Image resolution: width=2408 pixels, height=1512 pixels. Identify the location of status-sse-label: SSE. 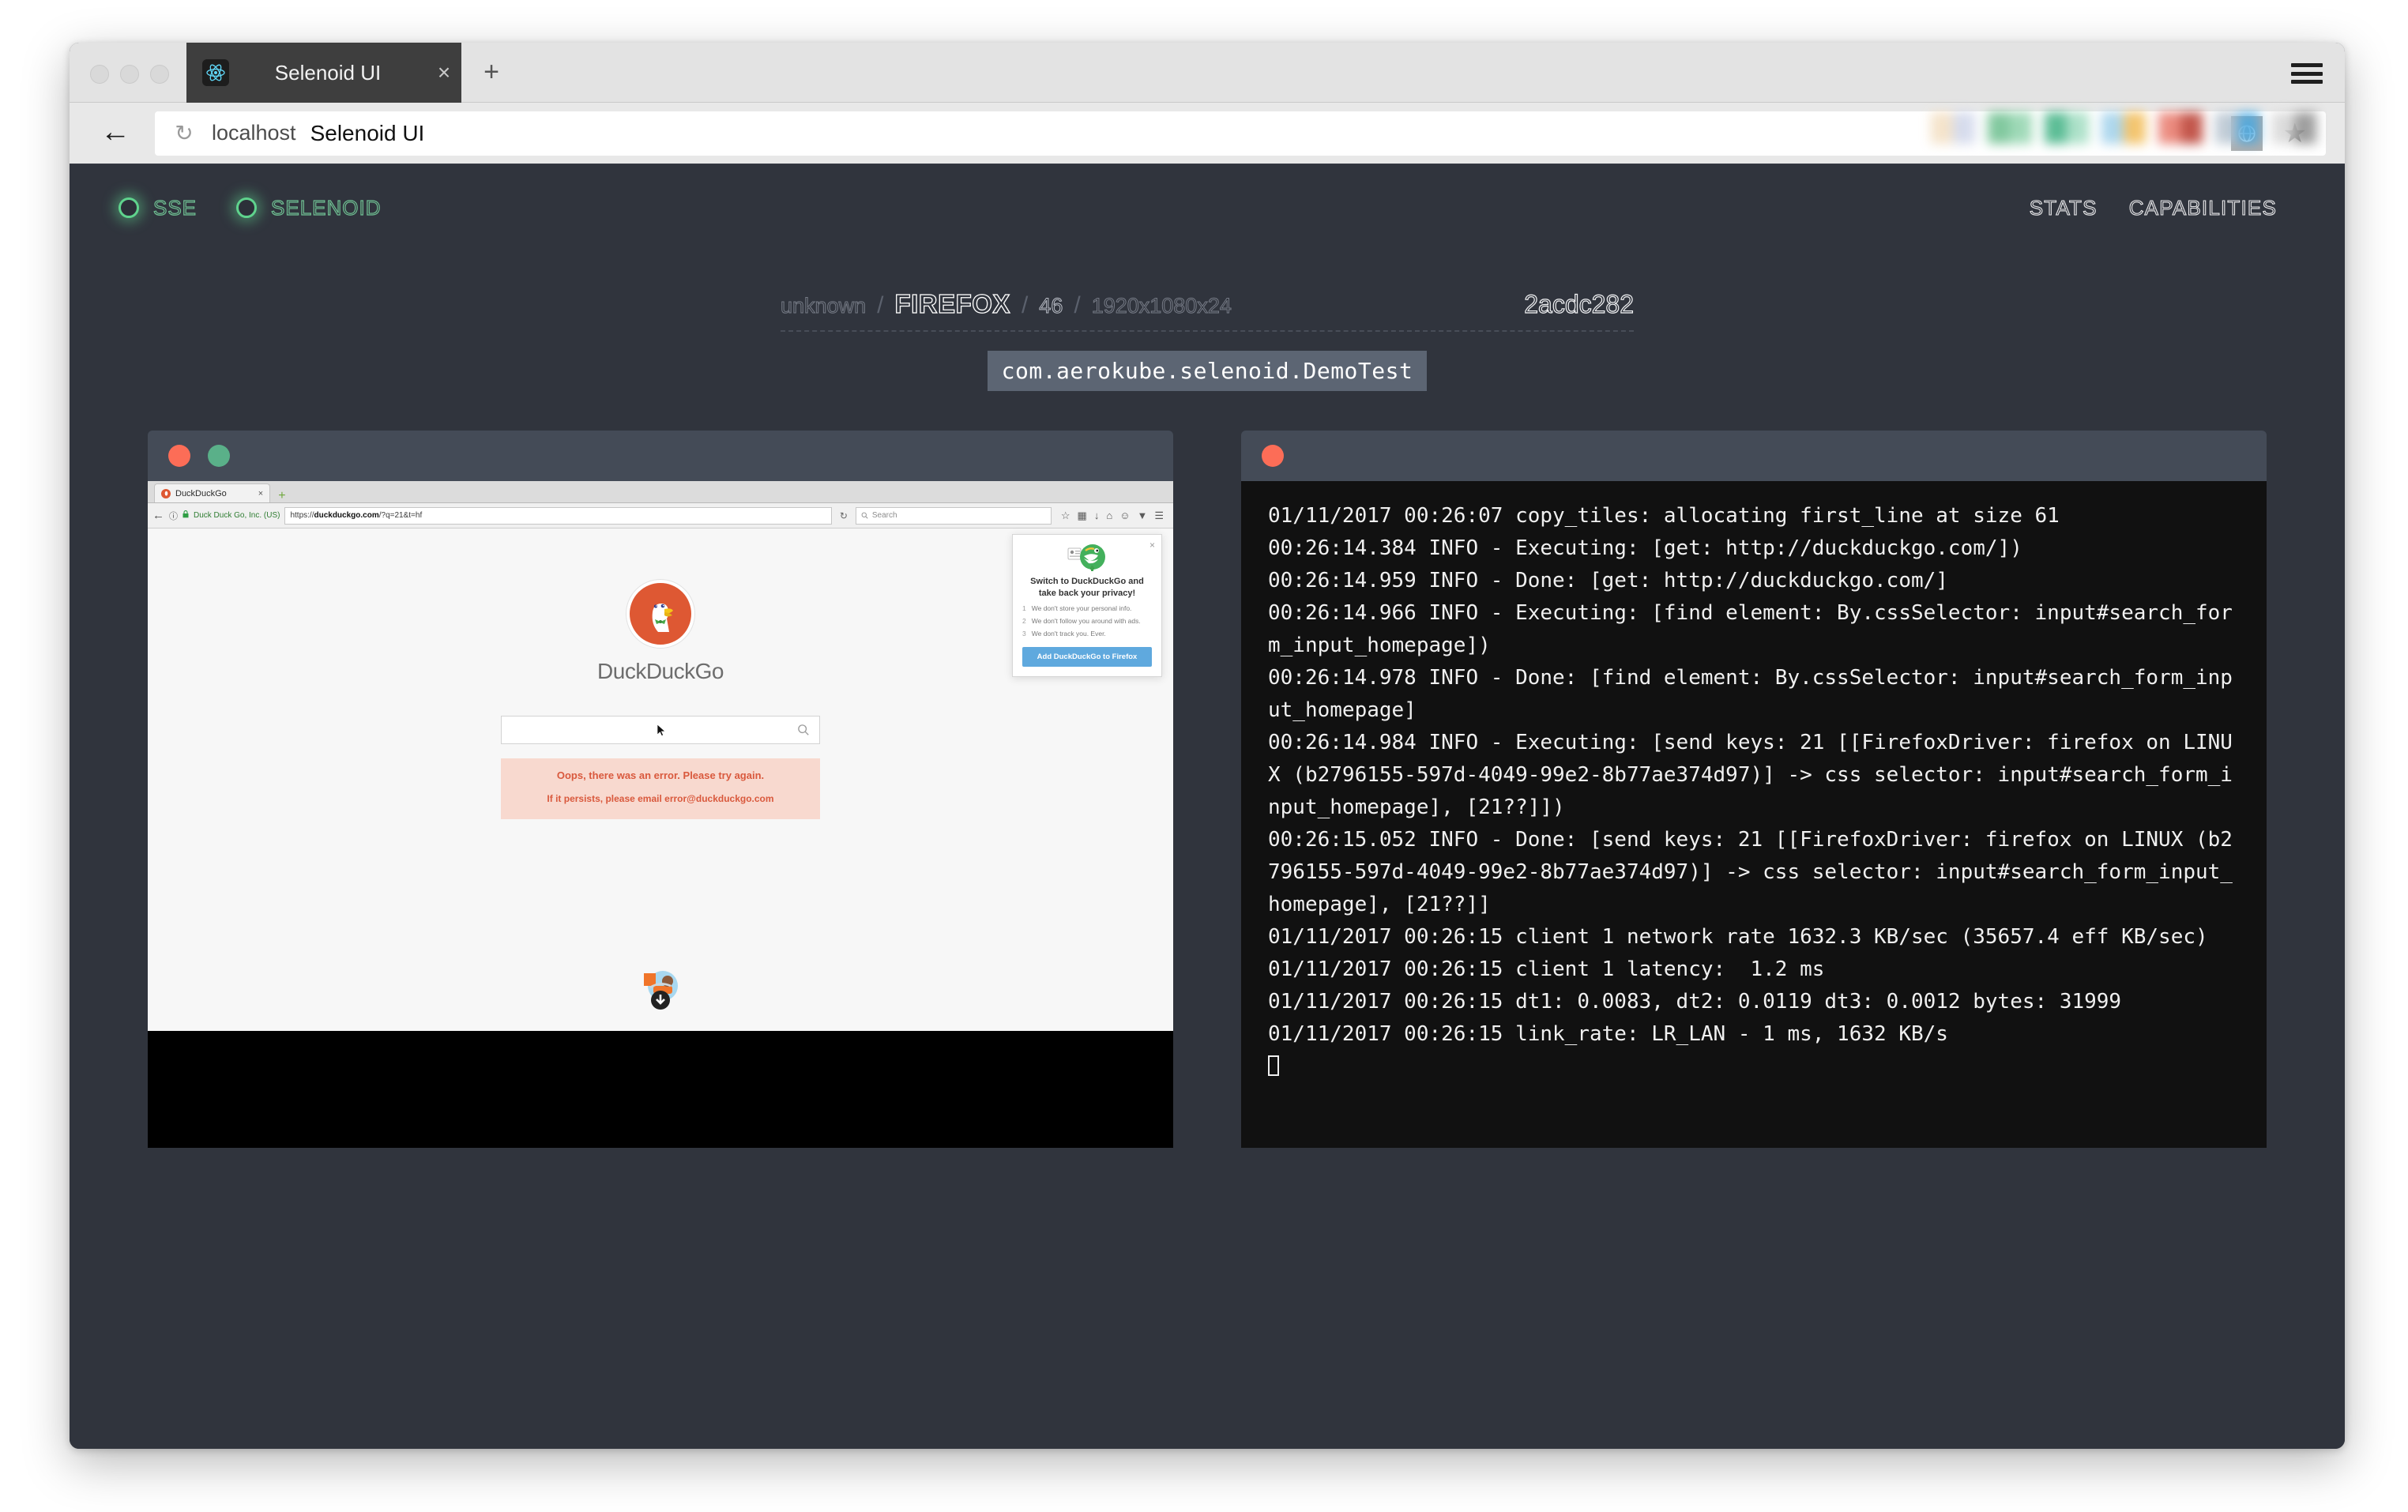
(175, 207).